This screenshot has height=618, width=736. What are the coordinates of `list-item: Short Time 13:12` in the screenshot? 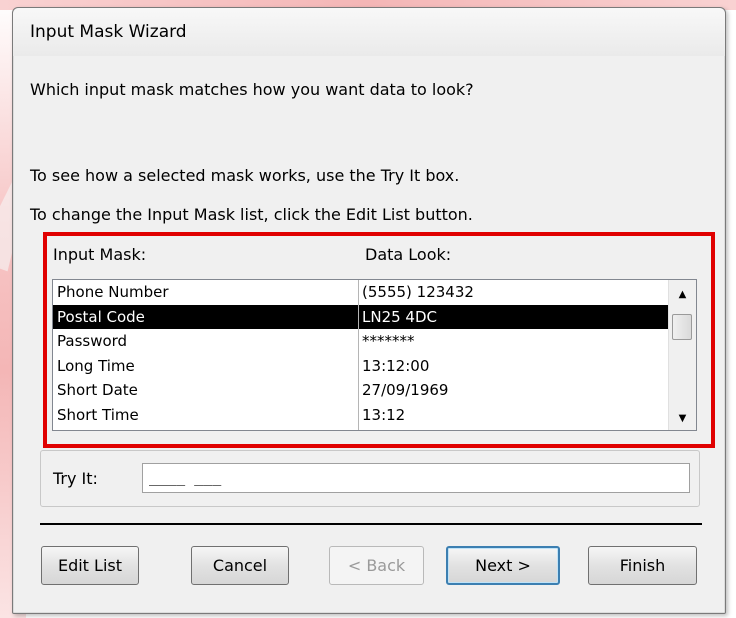 It's located at (361, 415).